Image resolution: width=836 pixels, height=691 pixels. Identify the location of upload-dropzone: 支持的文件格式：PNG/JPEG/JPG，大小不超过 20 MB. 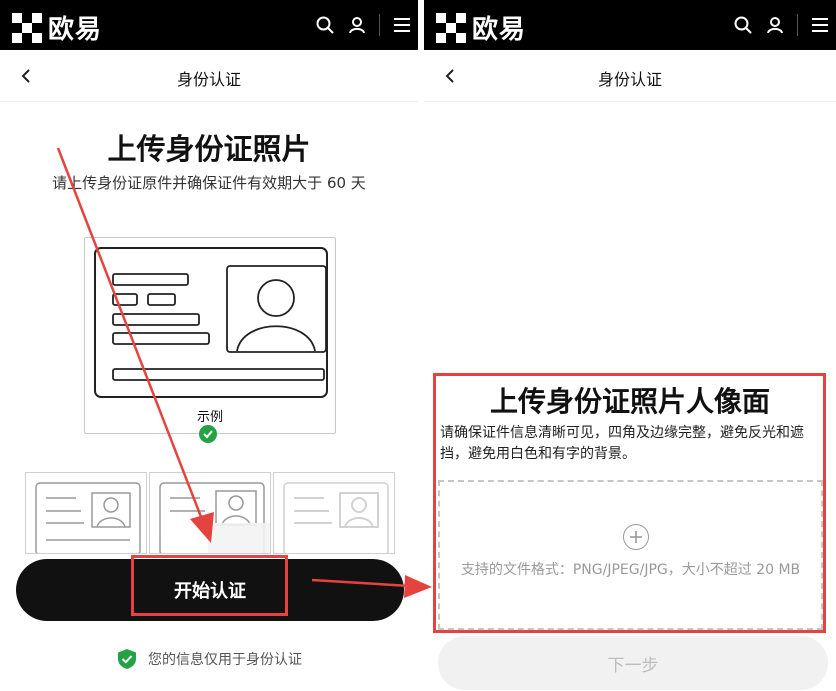
(630, 555).